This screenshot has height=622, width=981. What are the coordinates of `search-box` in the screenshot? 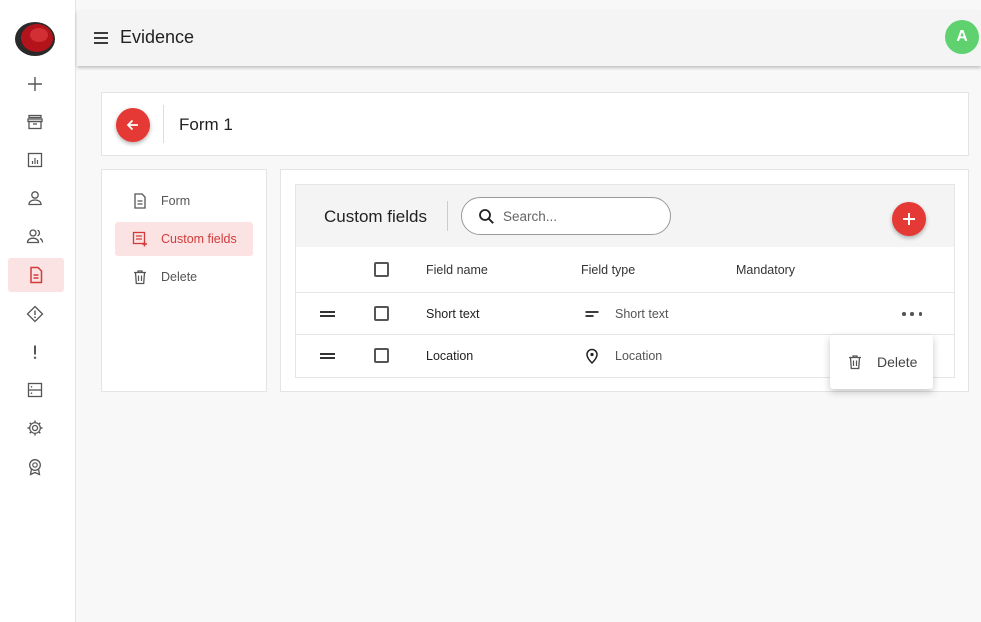 It's located at (566, 216).